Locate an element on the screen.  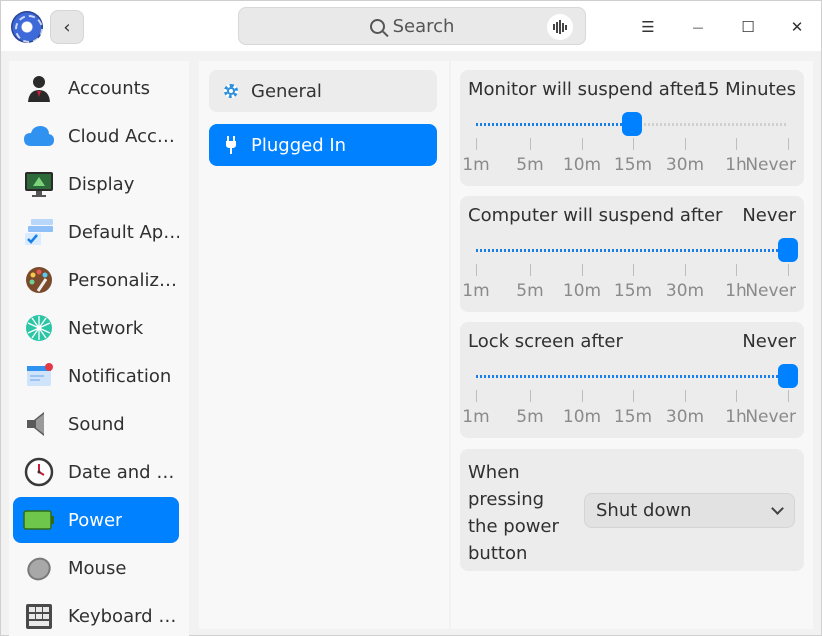
sidebar-item-notification: Notification is located at coordinates (96, 376).